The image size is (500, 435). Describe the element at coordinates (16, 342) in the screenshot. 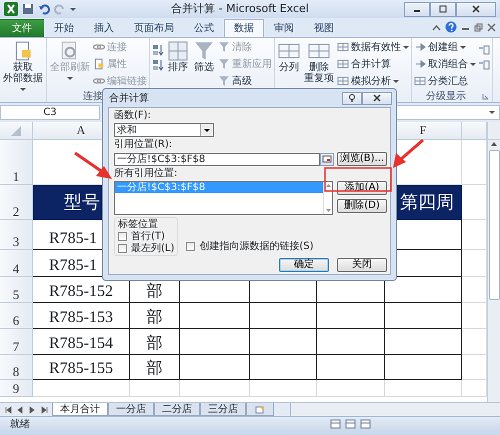

I see `row-header: 7` at that location.